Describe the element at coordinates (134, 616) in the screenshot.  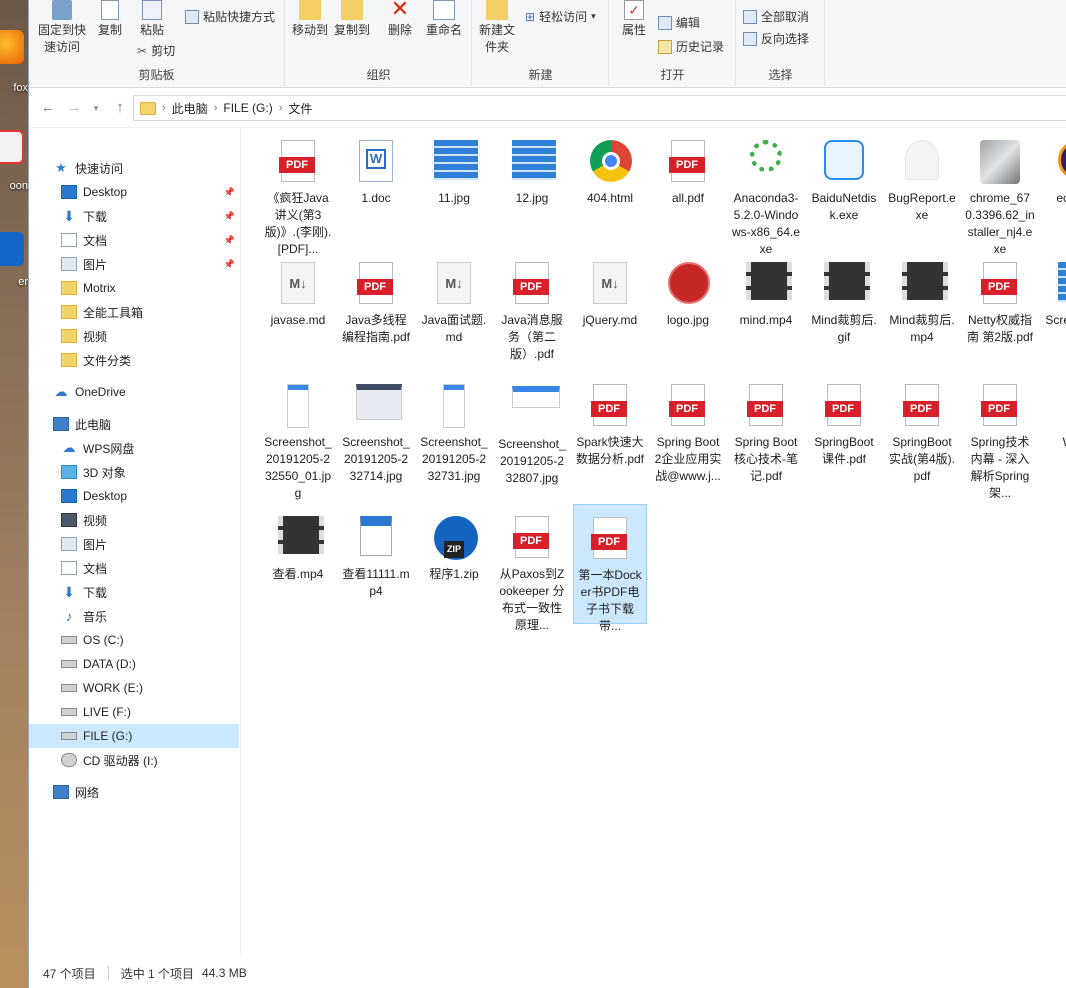
I see `nav-item: ♪ 音乐` at that location.